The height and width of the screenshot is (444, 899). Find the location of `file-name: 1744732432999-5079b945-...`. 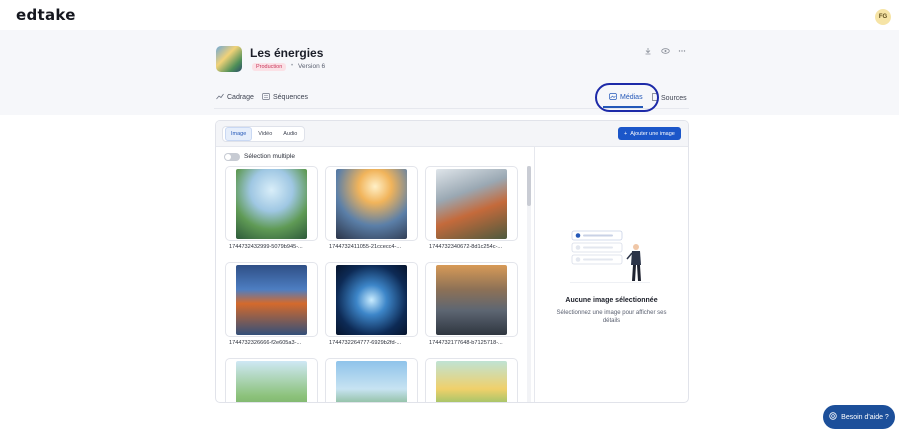

file-name: 1744732432999-5079b945-... is located at coordinates (266, 247).